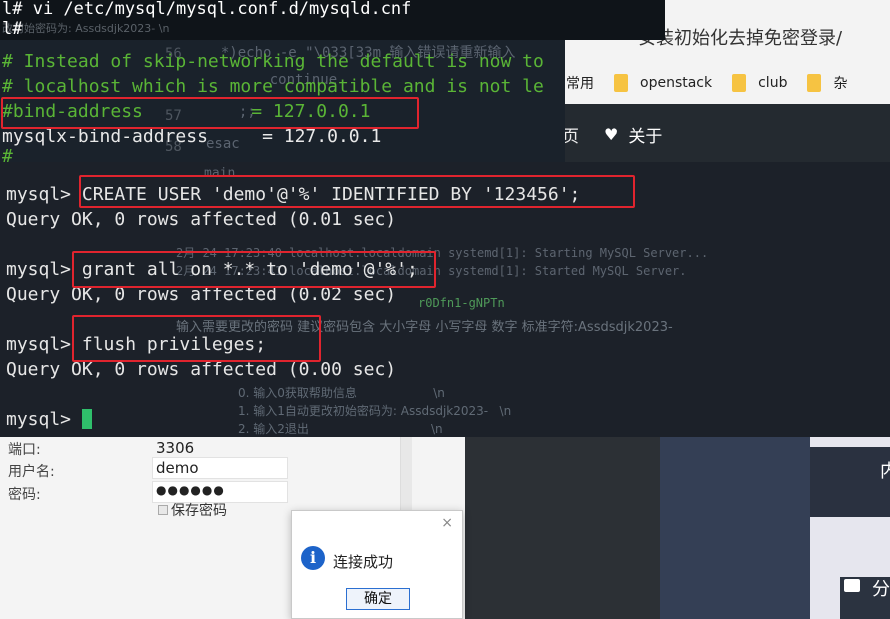  Describe the element at coordinates (759, 83) in the screenshot. I see `bookmark-club: club` at that location.